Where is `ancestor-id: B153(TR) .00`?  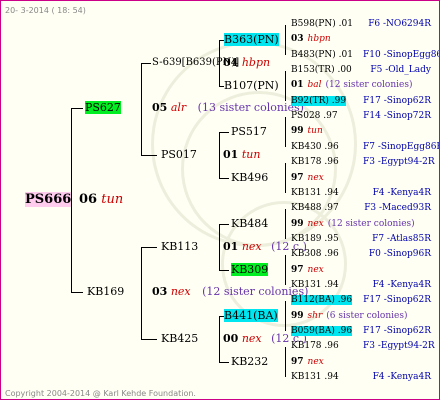
ancestor-id: B153(TR) .00 is located at coordinates (321, 70).